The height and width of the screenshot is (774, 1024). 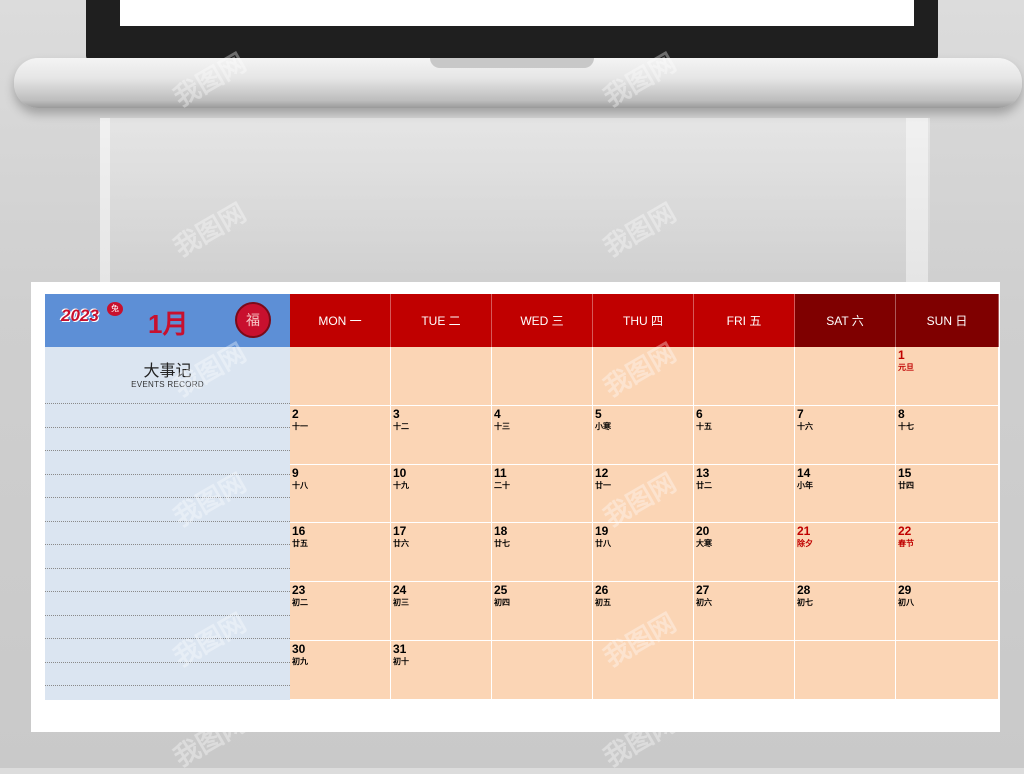 What do you see at coordinates (400, 531) in the screenshot?
I see `day-number: 17` at bounding box center [400, 531].